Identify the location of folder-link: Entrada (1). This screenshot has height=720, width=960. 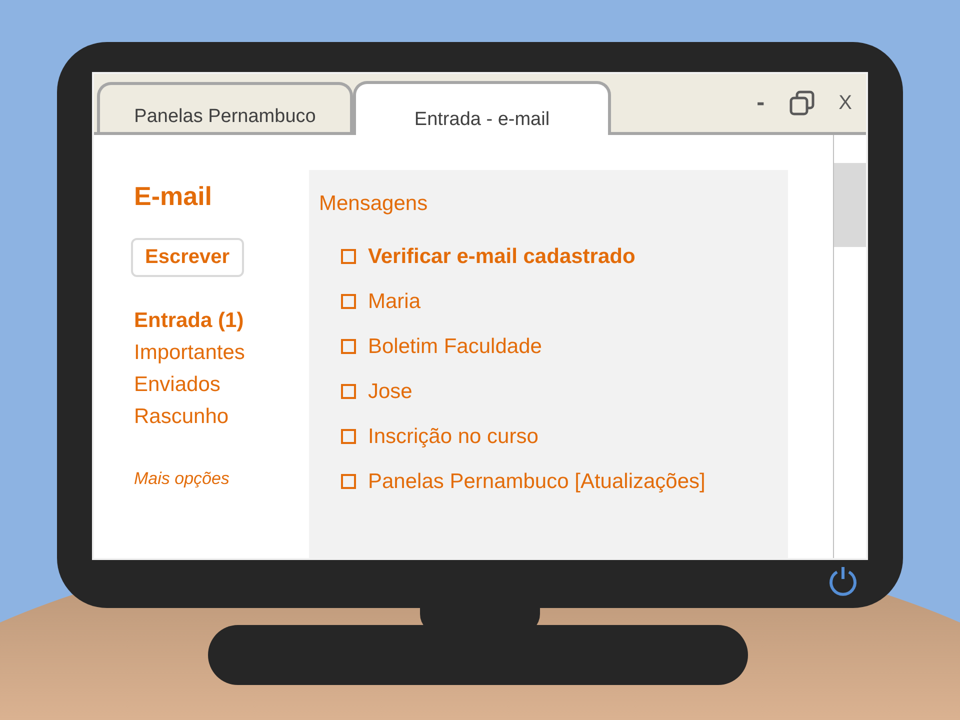
(189, 321).